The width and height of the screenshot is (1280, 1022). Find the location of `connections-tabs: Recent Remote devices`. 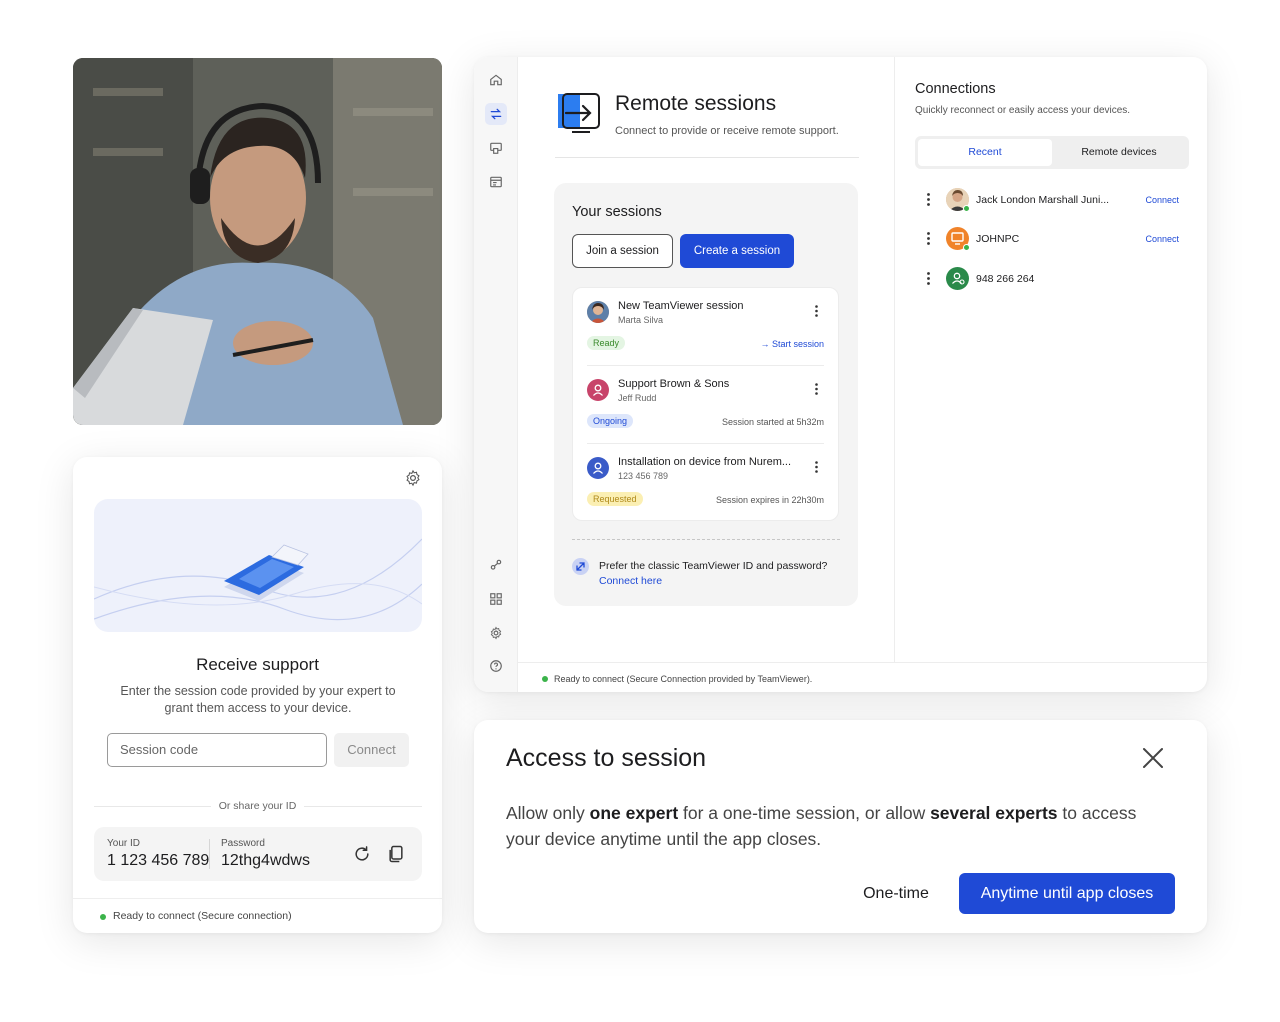

connections-tabs: Recent Remote devices is located at coordinates (1052, 152).